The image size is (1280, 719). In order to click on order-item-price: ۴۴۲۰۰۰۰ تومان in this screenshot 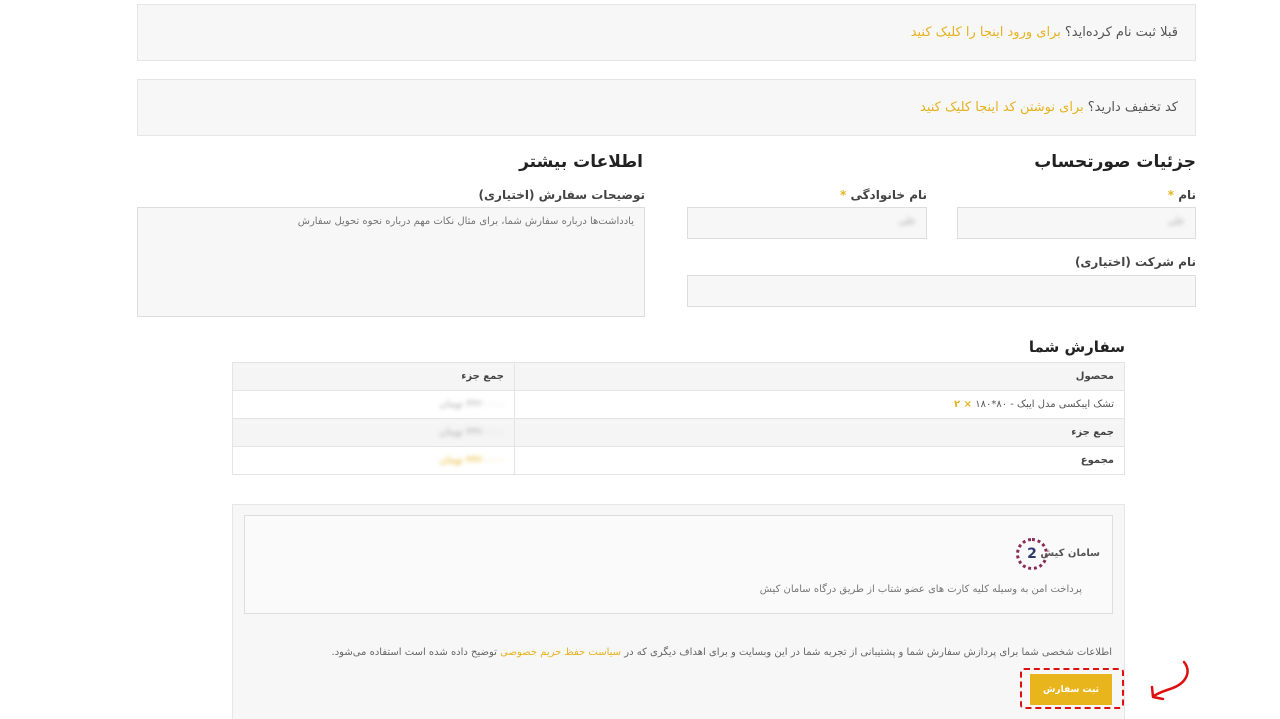, I will do `click(471, 404)`.